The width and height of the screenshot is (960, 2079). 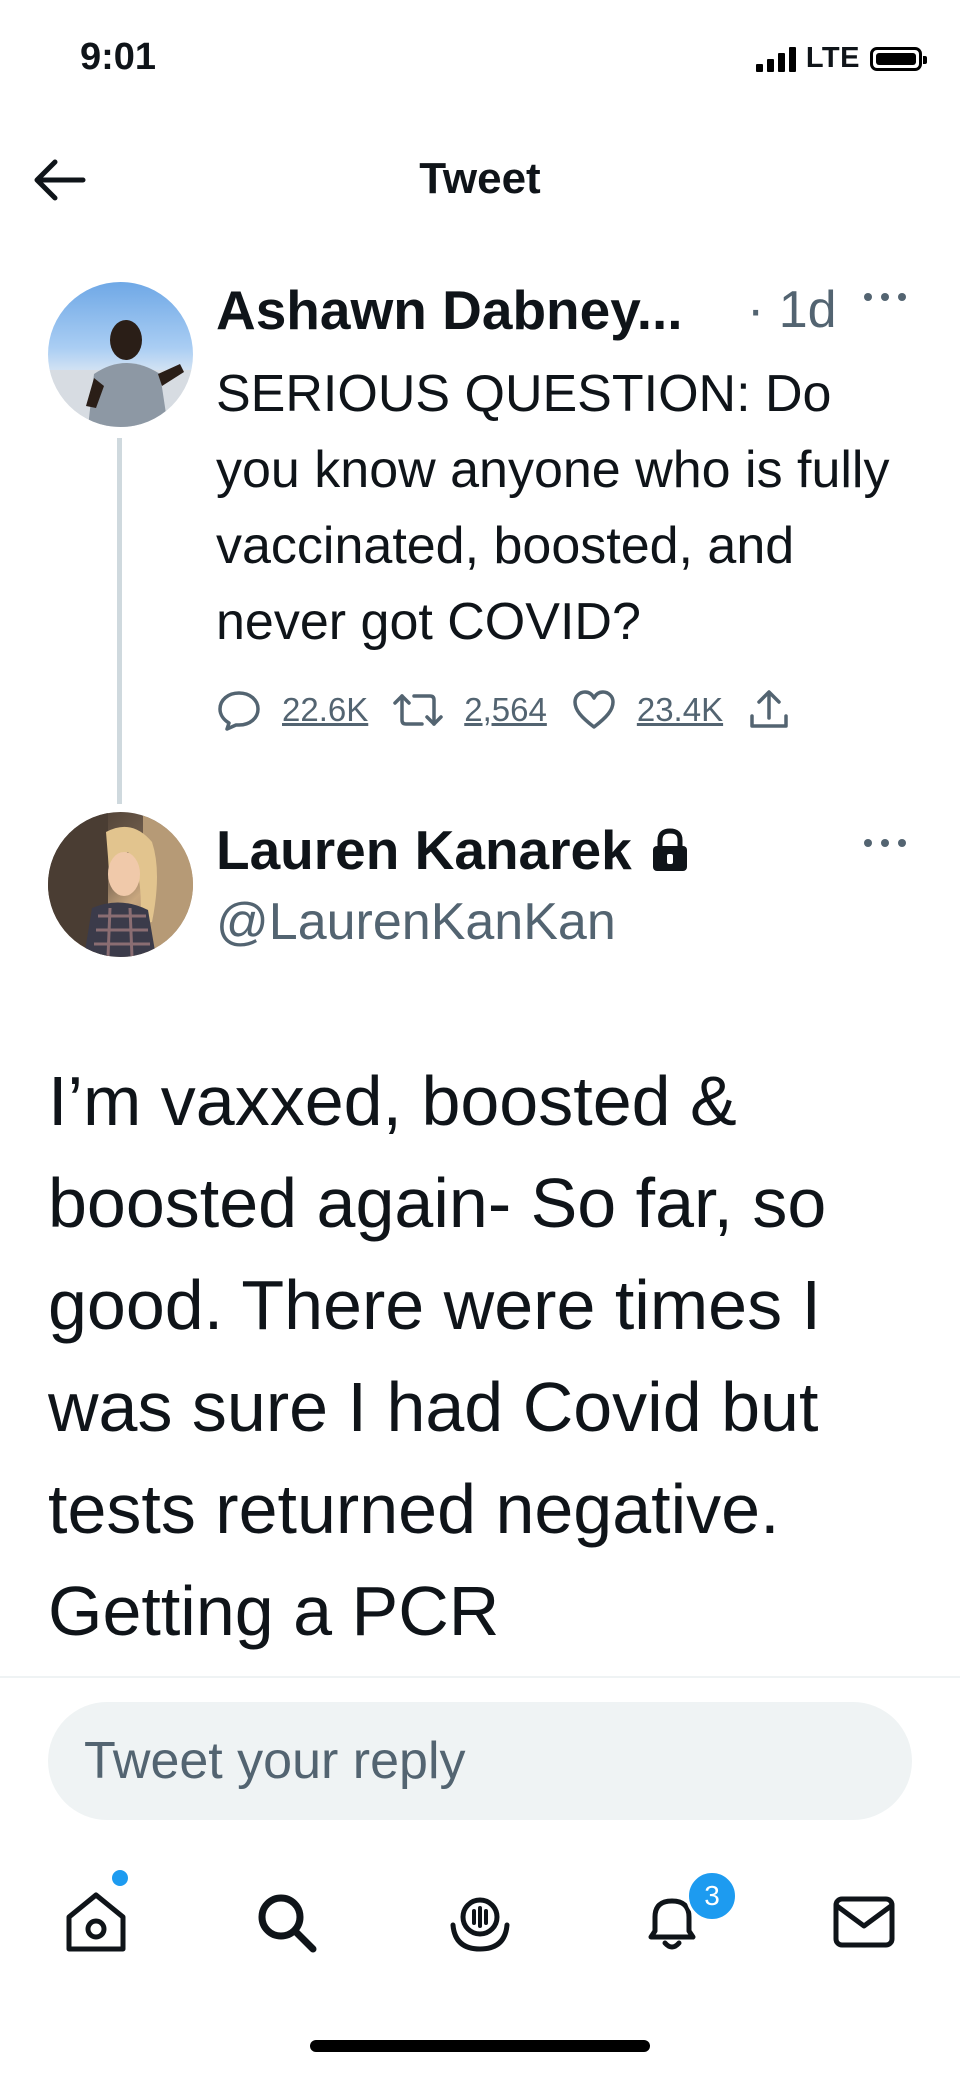 I want to click on home-icon, so click(x=96, y=1922).